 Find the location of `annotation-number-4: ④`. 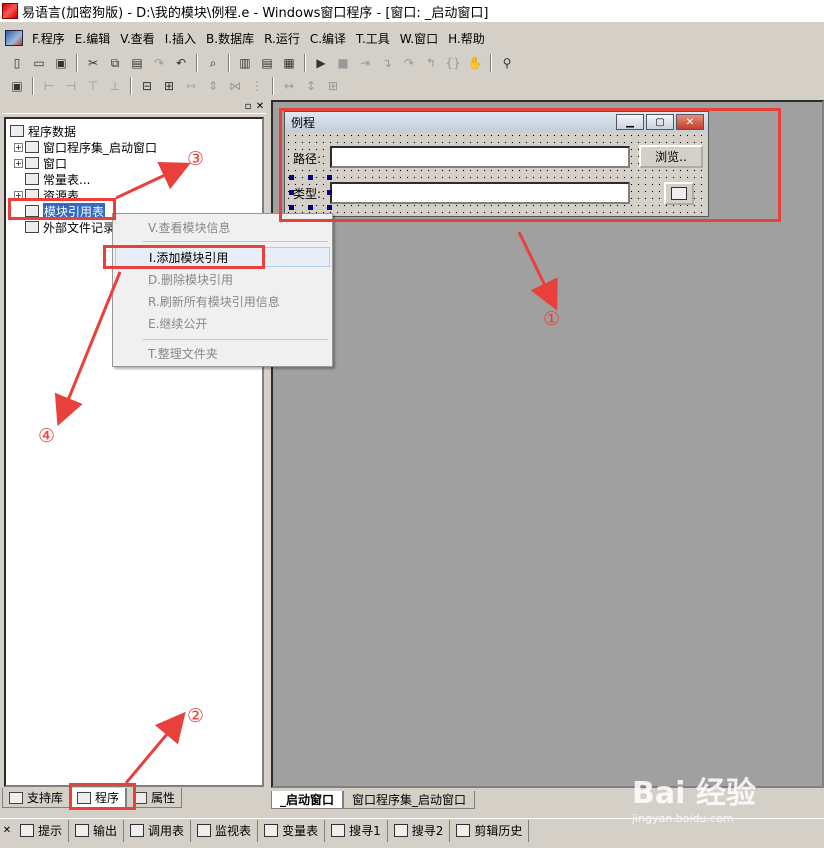

annotation-number-4: ④ is located at coordinates (47, 436).